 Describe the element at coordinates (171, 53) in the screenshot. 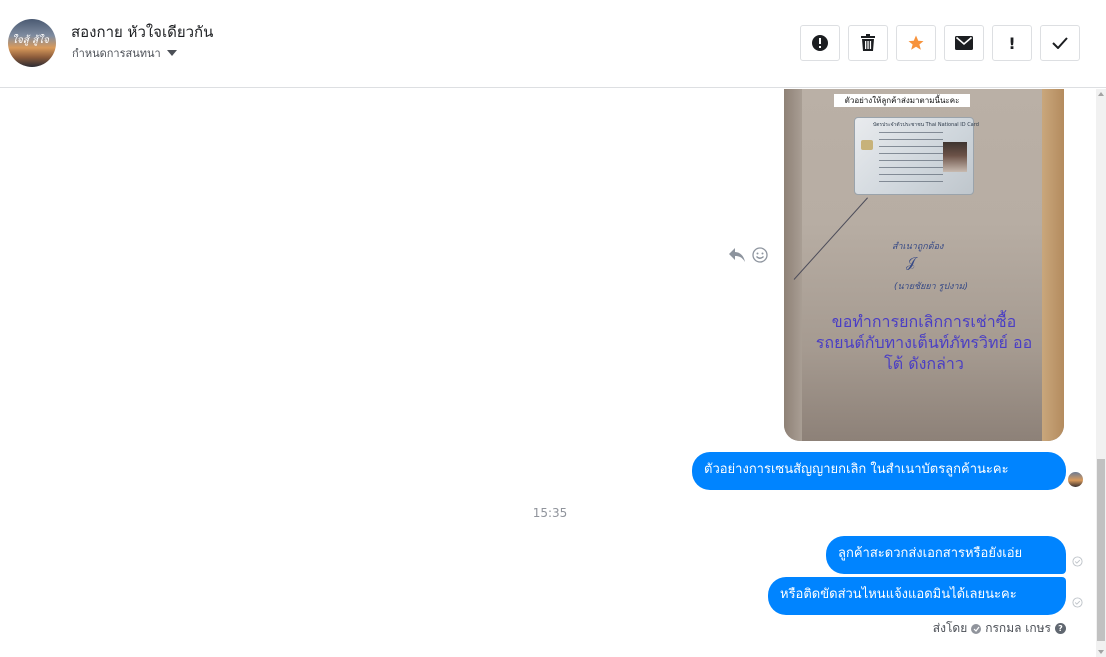

I see `caret-down-icon` at that location.